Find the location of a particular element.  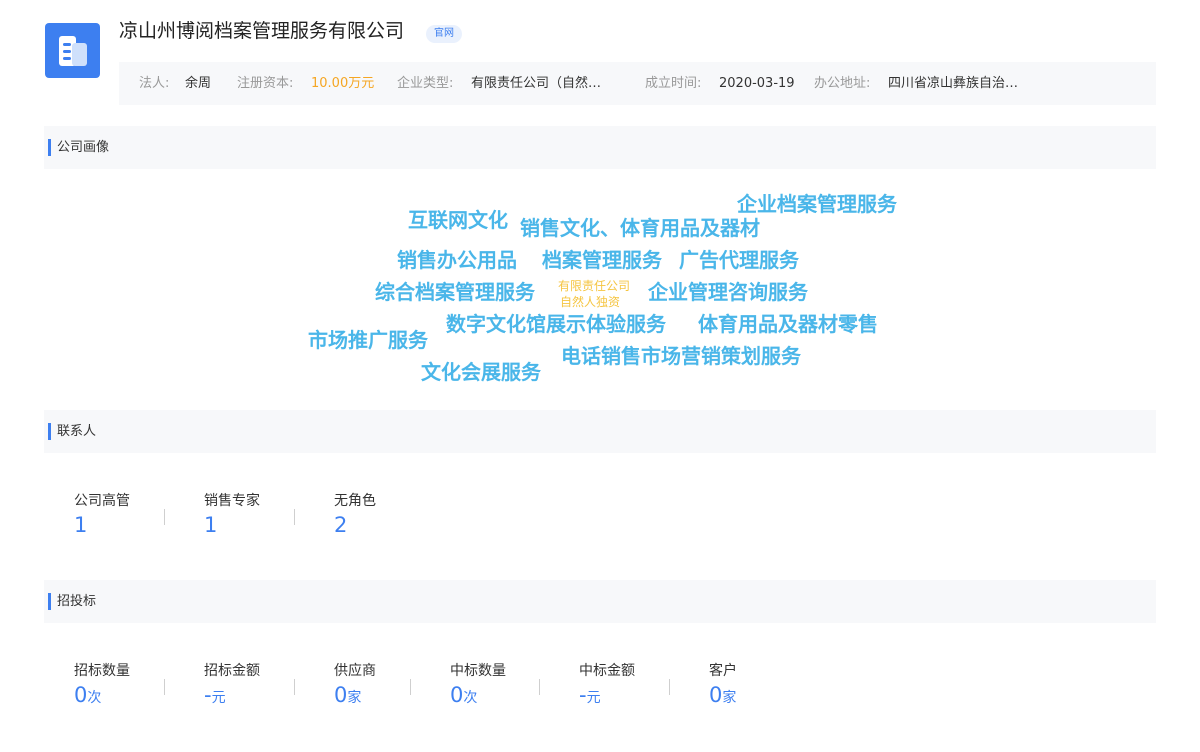

section-title-contacts: 联系人 is located at coordinates (77, 431).